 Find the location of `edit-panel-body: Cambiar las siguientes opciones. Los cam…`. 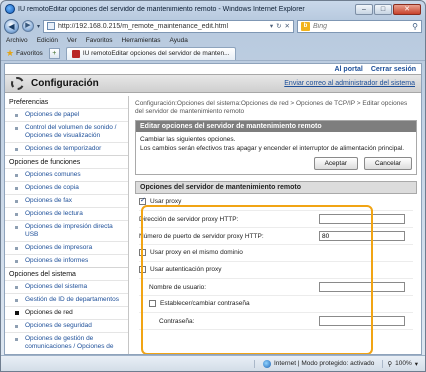

edit-panel-body: Cambiar las siguientes opciones. Los cam… is located at coordinates (276, 144).